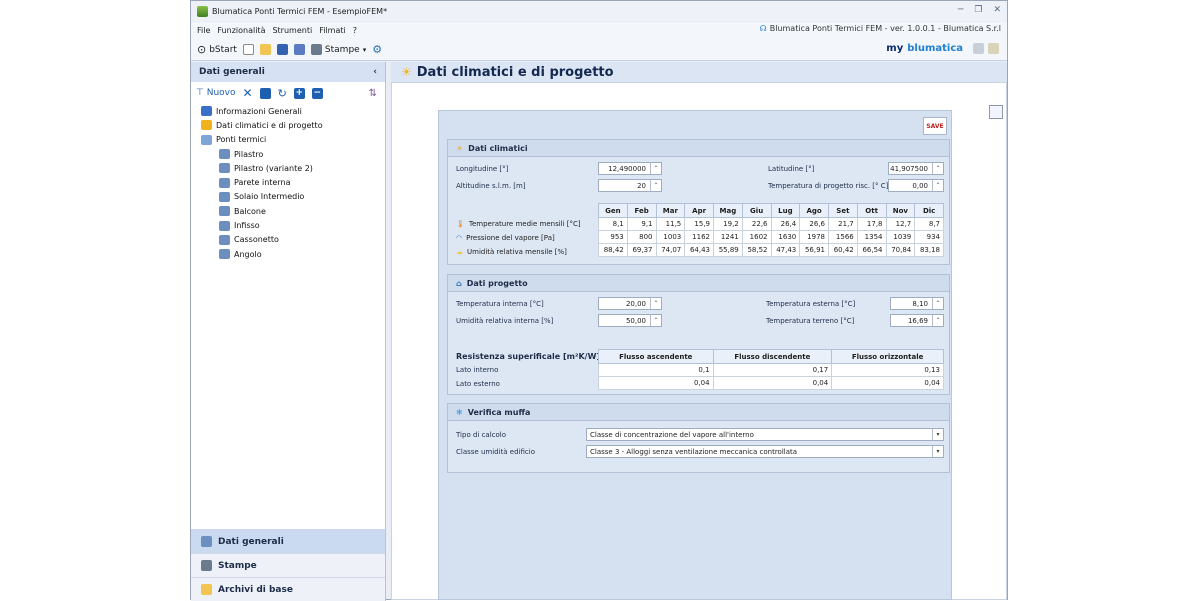 The height and width of the screenshot is (601, 1200). I want to click on collapse-pane-button: ‹, so click(375, 72).